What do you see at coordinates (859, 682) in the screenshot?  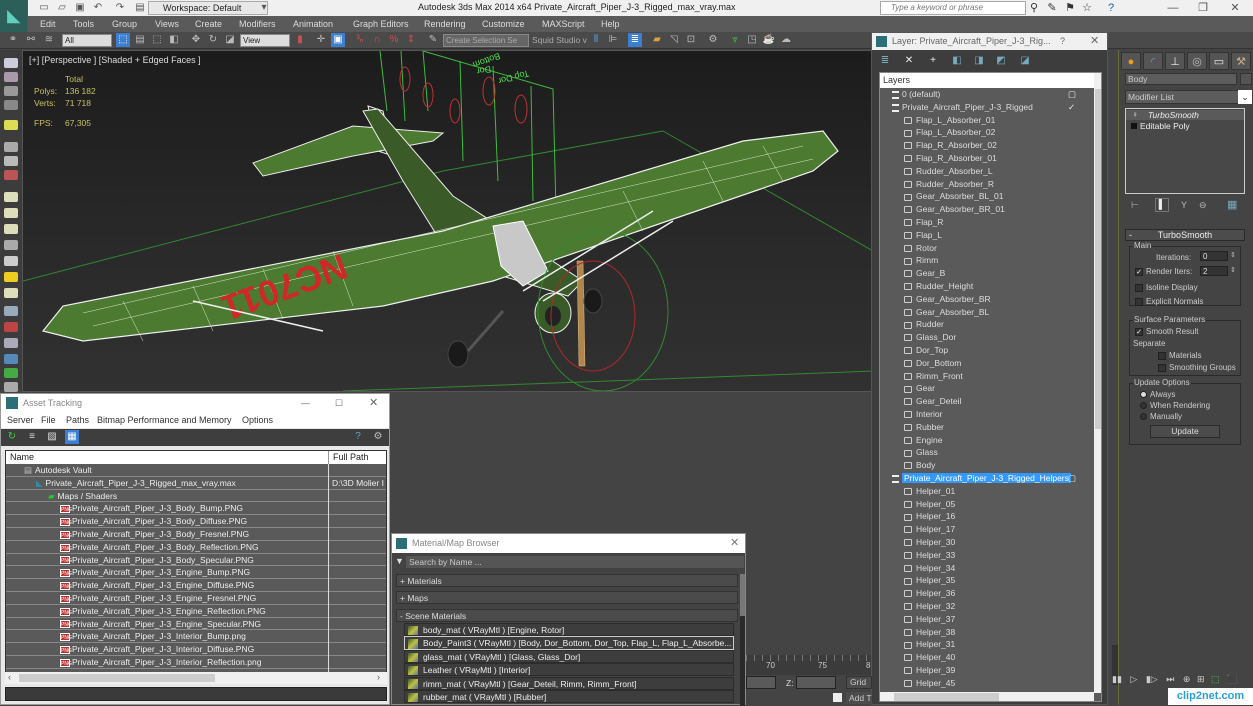 I see `grid-dropdown: Grid` at bounding box center [859, 682].